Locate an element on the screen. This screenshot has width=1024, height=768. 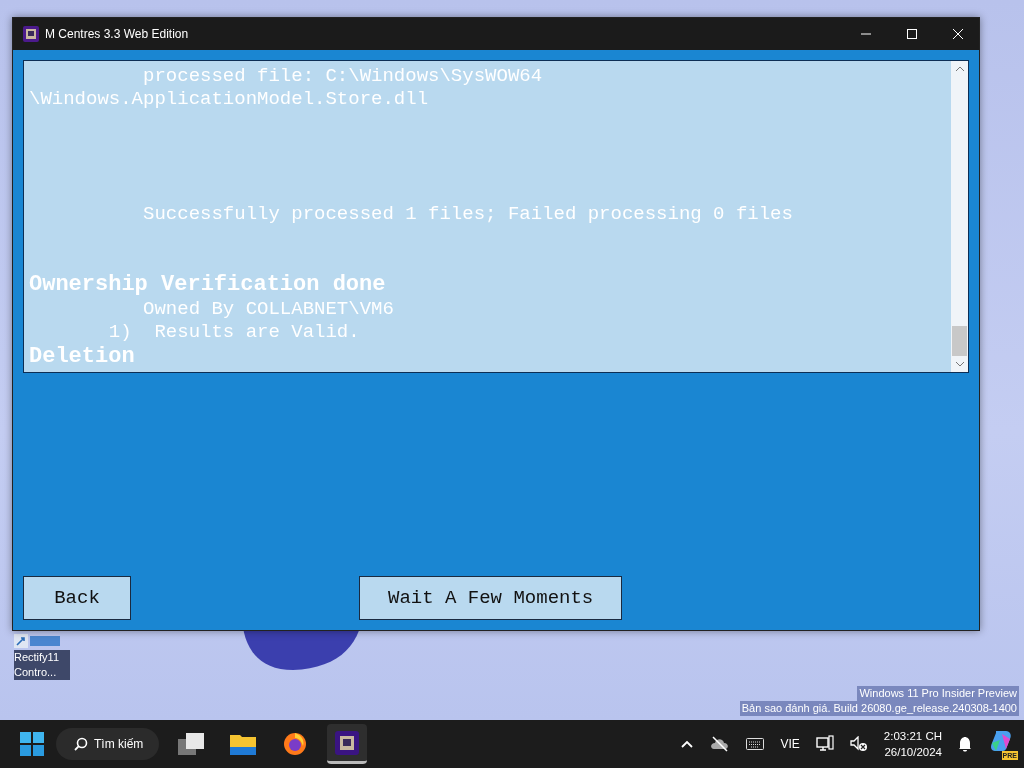
scrollbar-thumb is located at coordinates (959, 341).